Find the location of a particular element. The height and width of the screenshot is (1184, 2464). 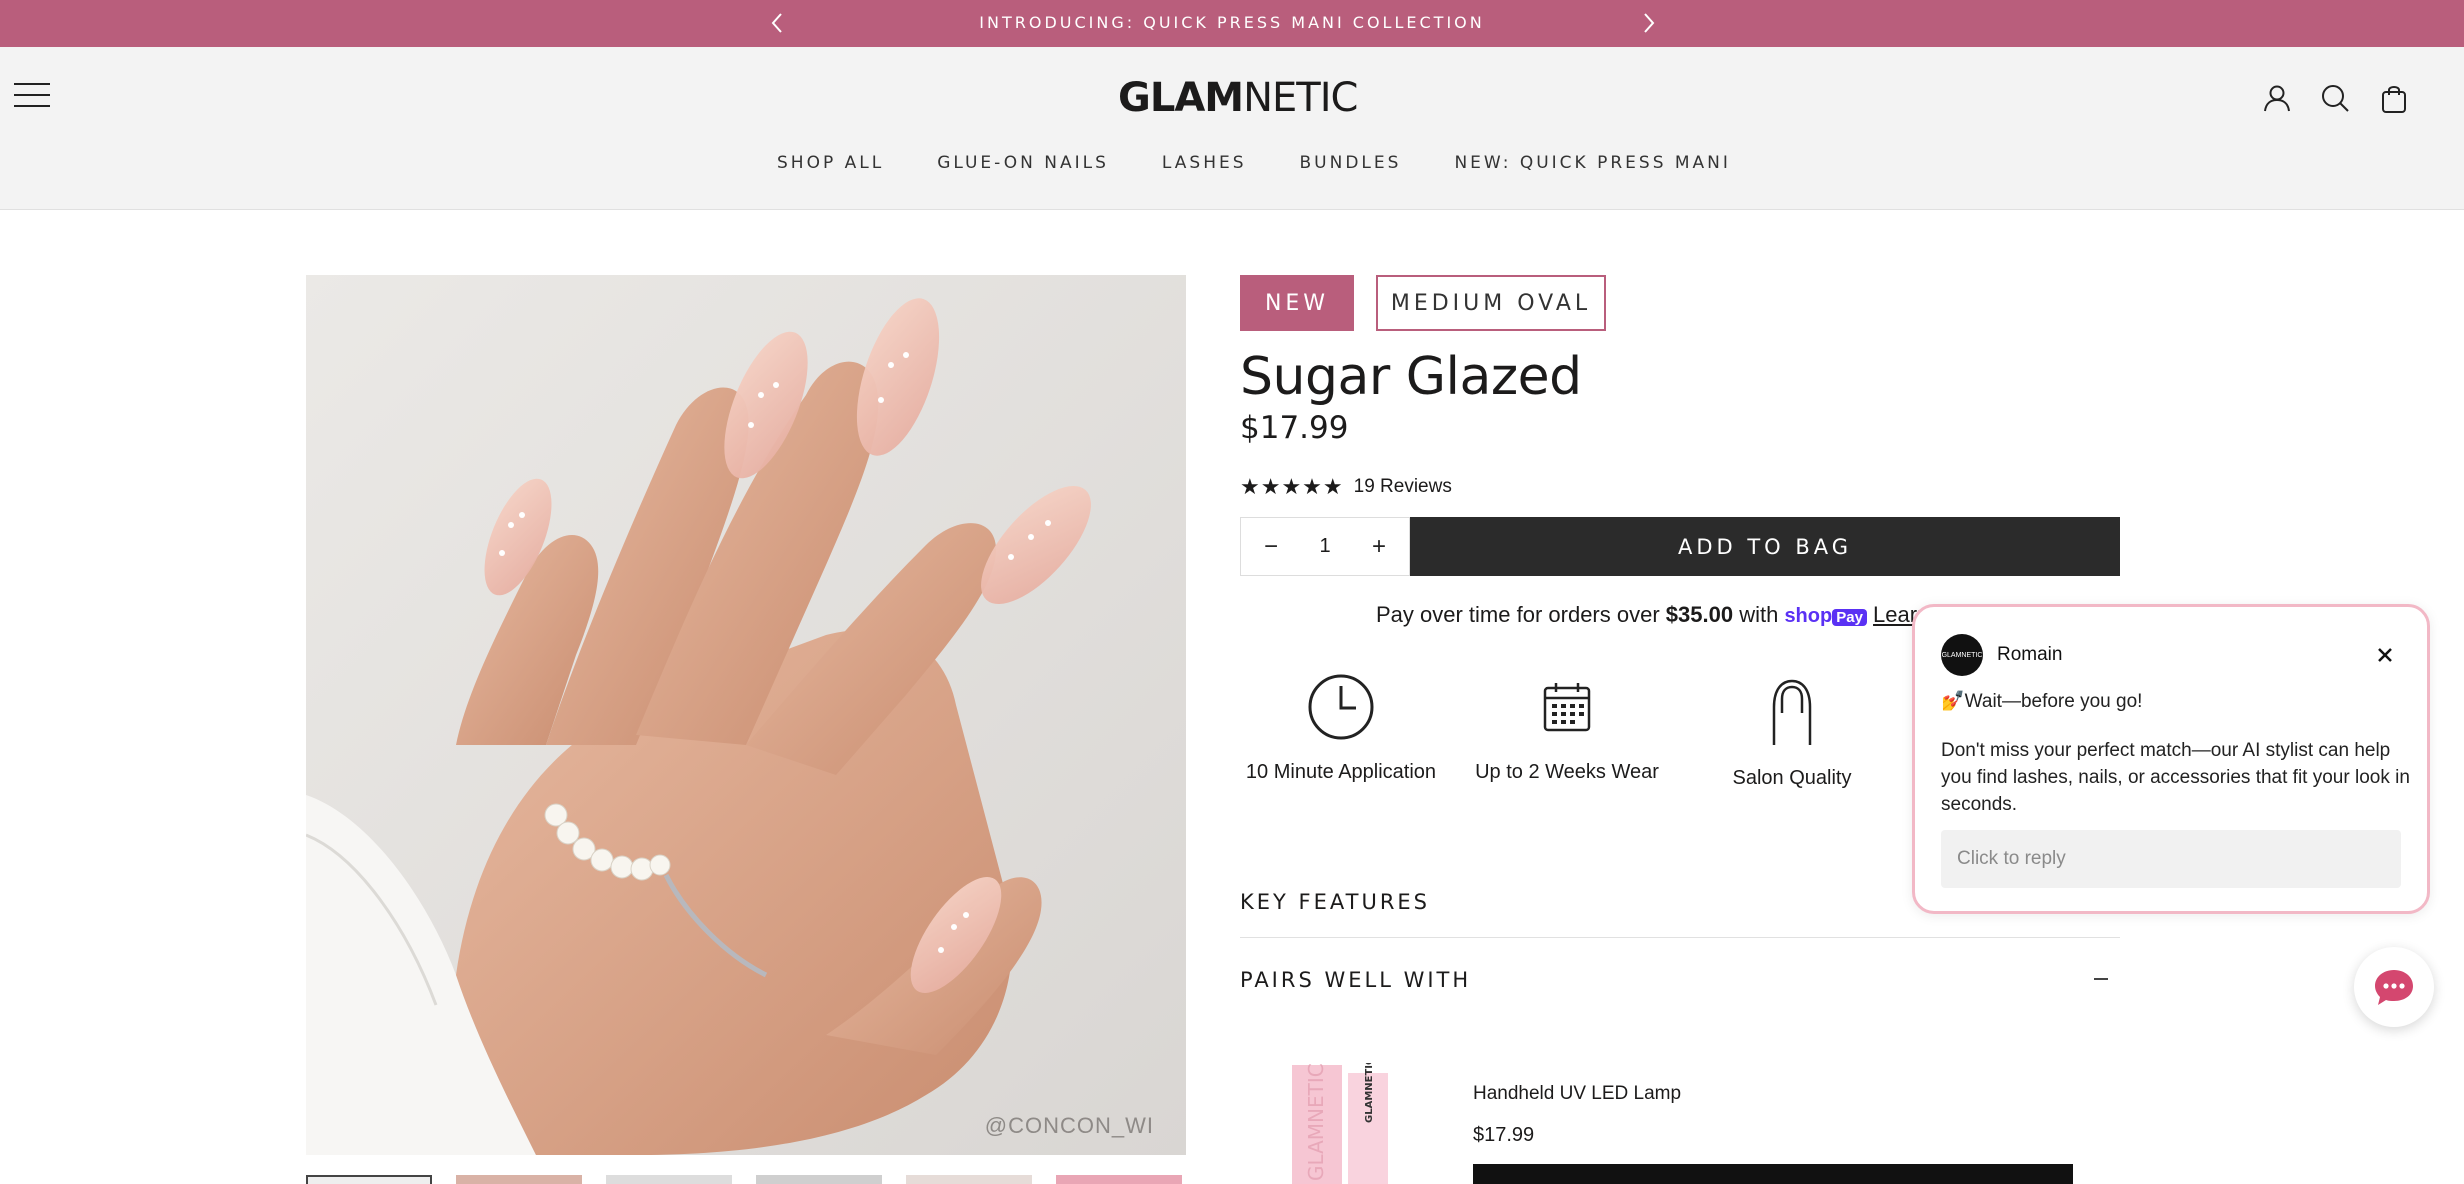

nav-quick-press-mani: NEW: QUICK PRESS MANI is located at coordinates (1592, 163).